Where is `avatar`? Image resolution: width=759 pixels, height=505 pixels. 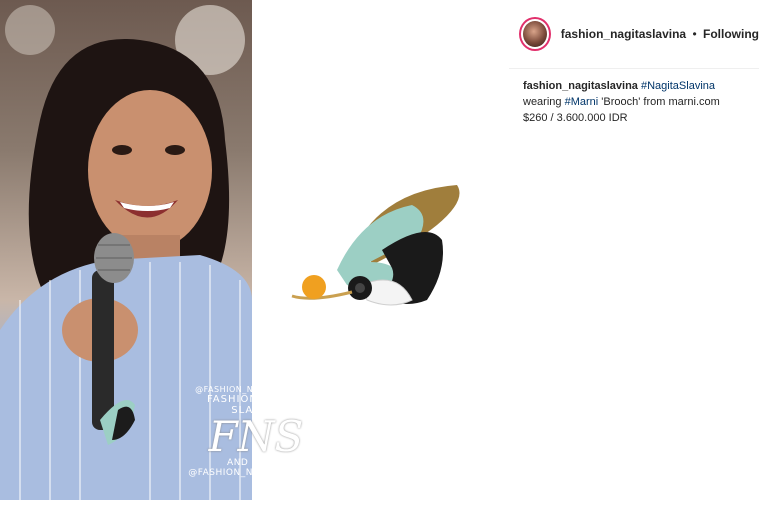 avatar is located at coordinates (535, 34).